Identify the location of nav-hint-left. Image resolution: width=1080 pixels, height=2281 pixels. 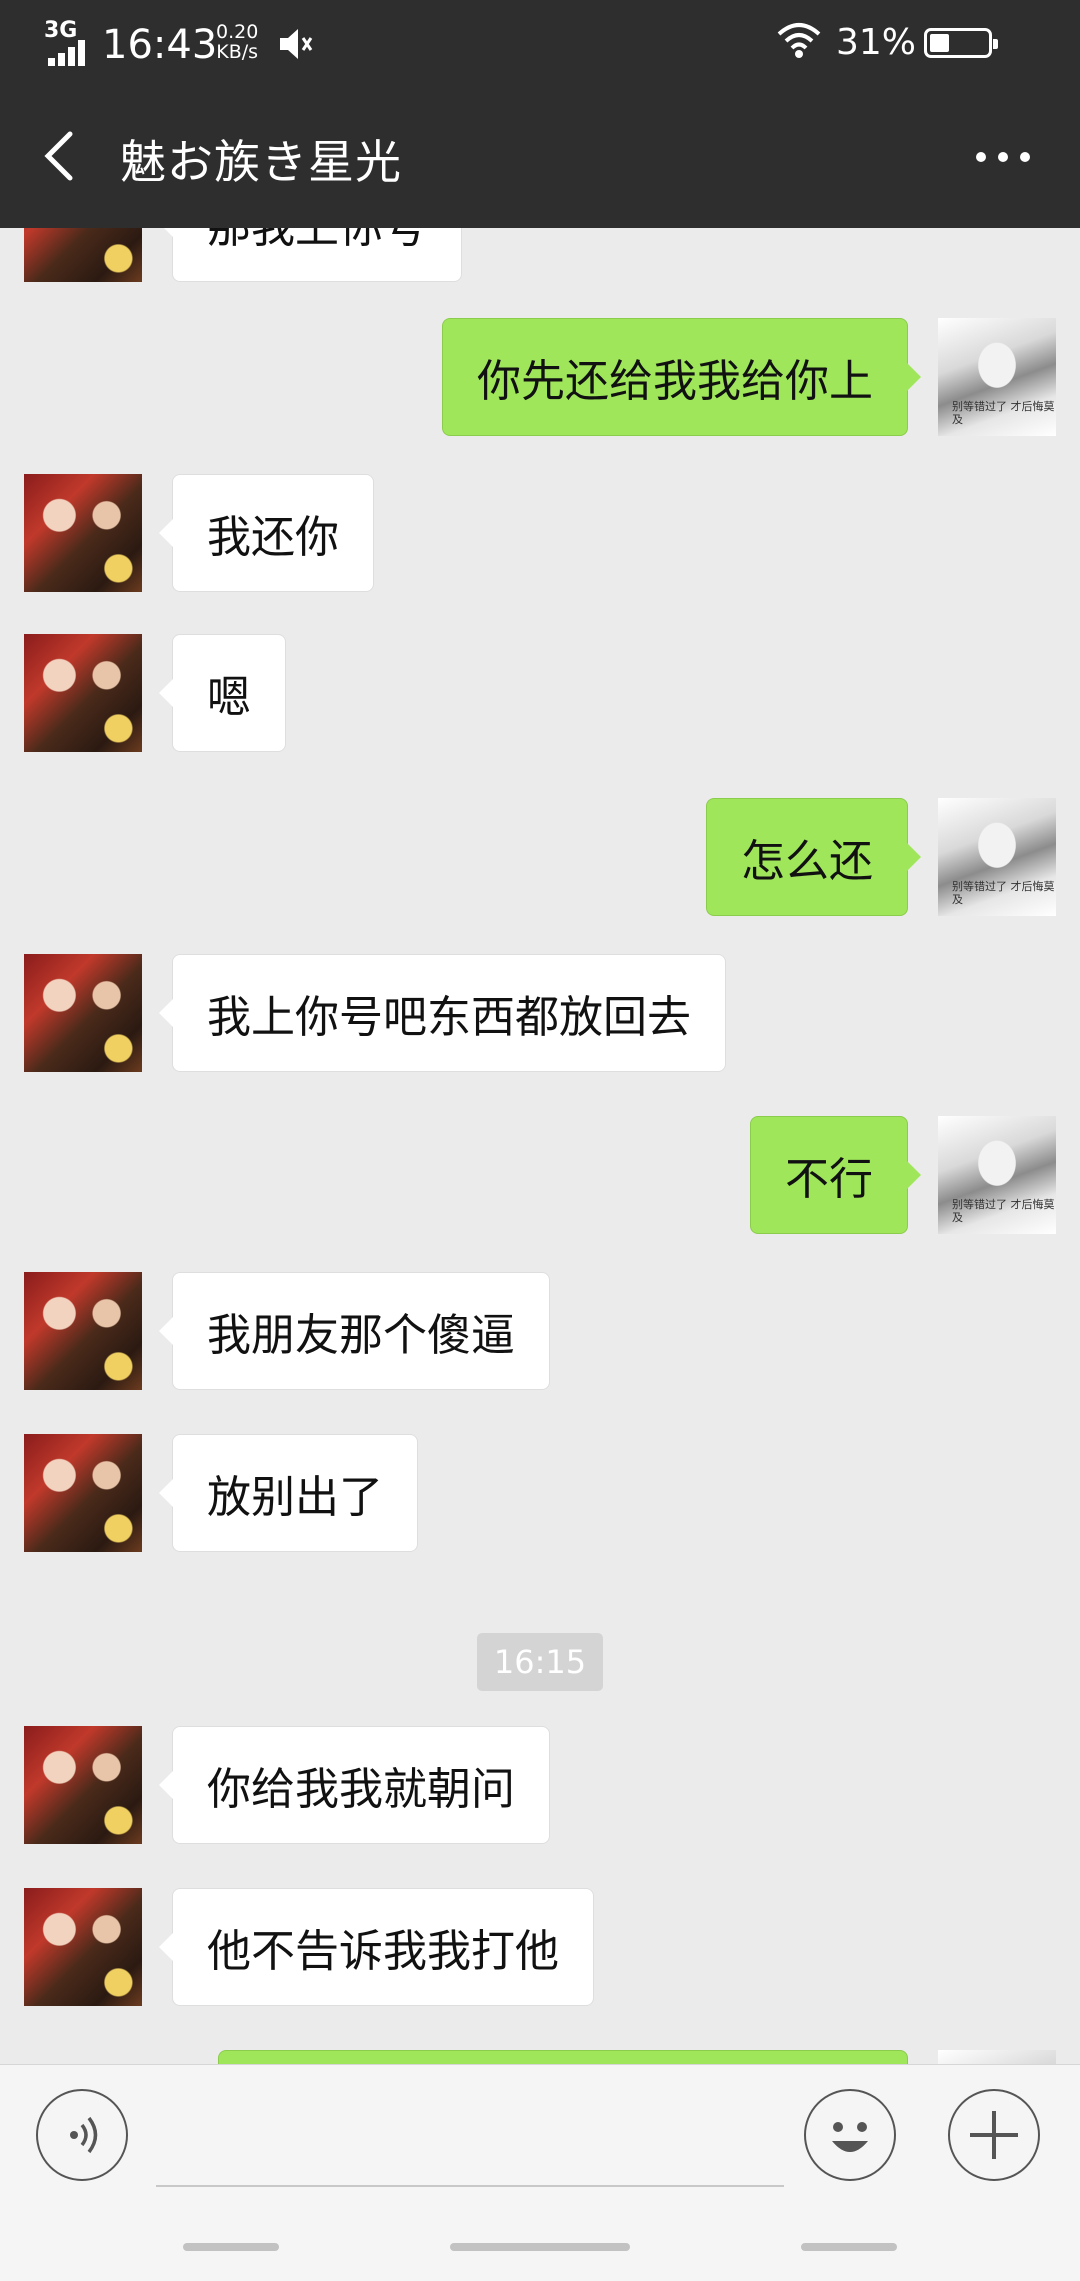
(231, 2247).